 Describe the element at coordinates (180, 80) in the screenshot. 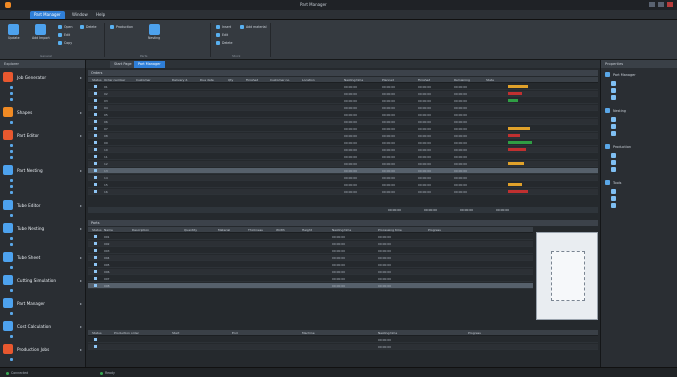

I see `column-header: Delivery d.` at that location.